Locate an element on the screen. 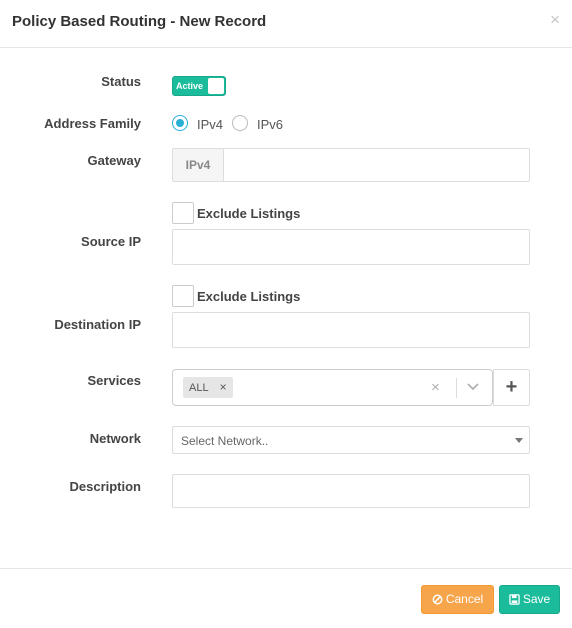 The width and height of the screenshot is (572, 628). chevron-down-icon is located at coordinates (473, 389).